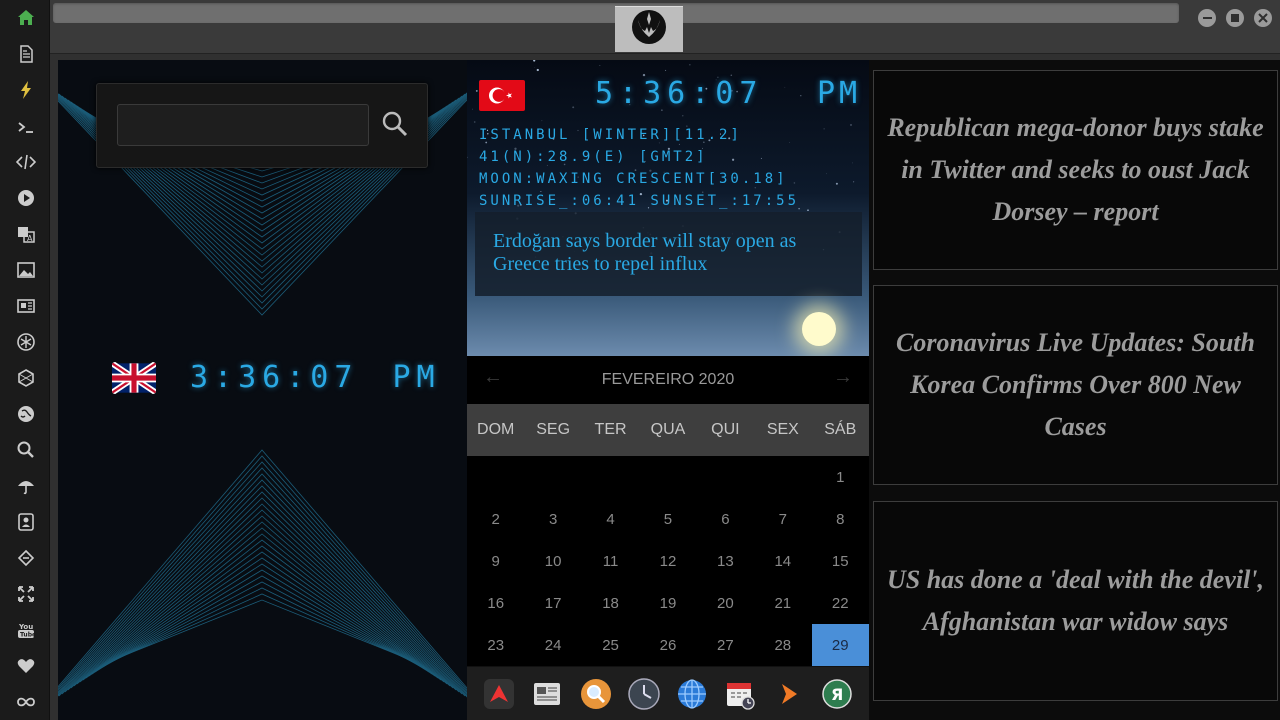 This screenshot has width=1280, height=720. What do you see at coordinates (840, 477) in the screenshot?
I see `calendar-day: 1` at bounding box center [840, 477].